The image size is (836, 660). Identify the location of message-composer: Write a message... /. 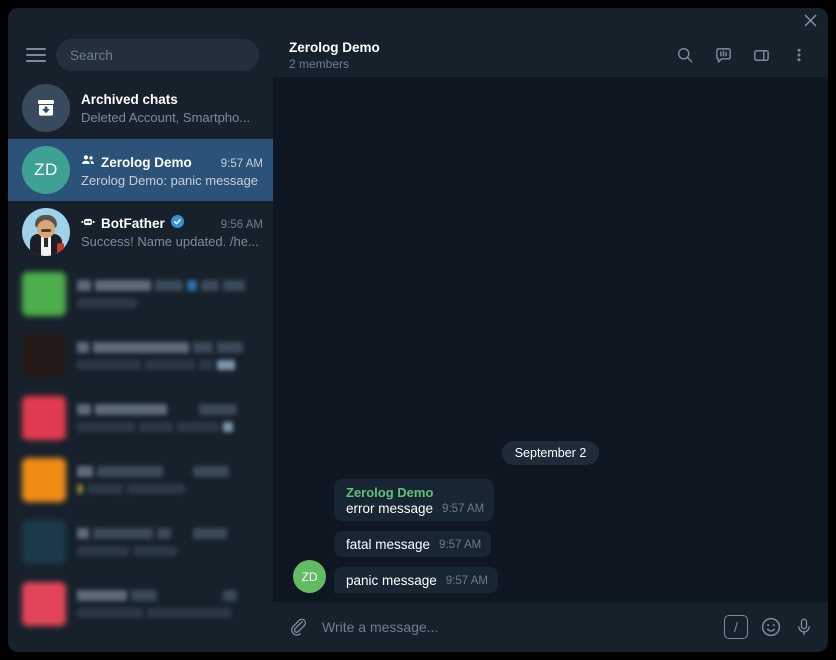
(550, 627).